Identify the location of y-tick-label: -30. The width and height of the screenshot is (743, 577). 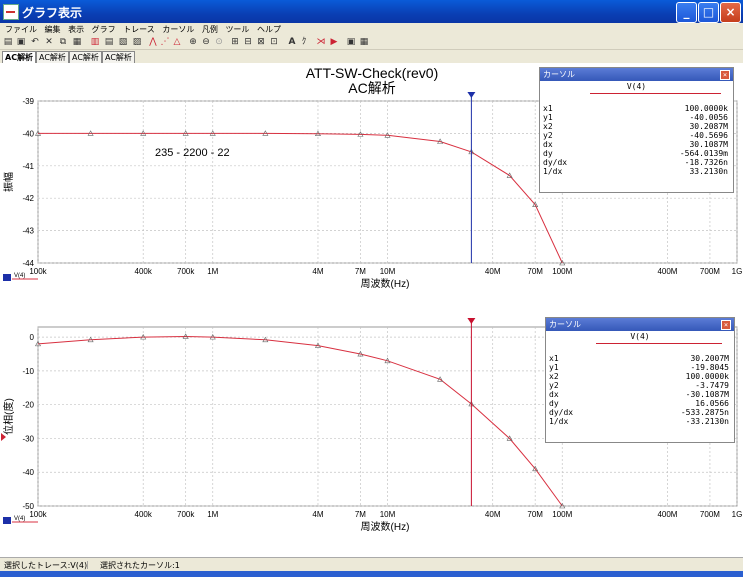
(28, 438).